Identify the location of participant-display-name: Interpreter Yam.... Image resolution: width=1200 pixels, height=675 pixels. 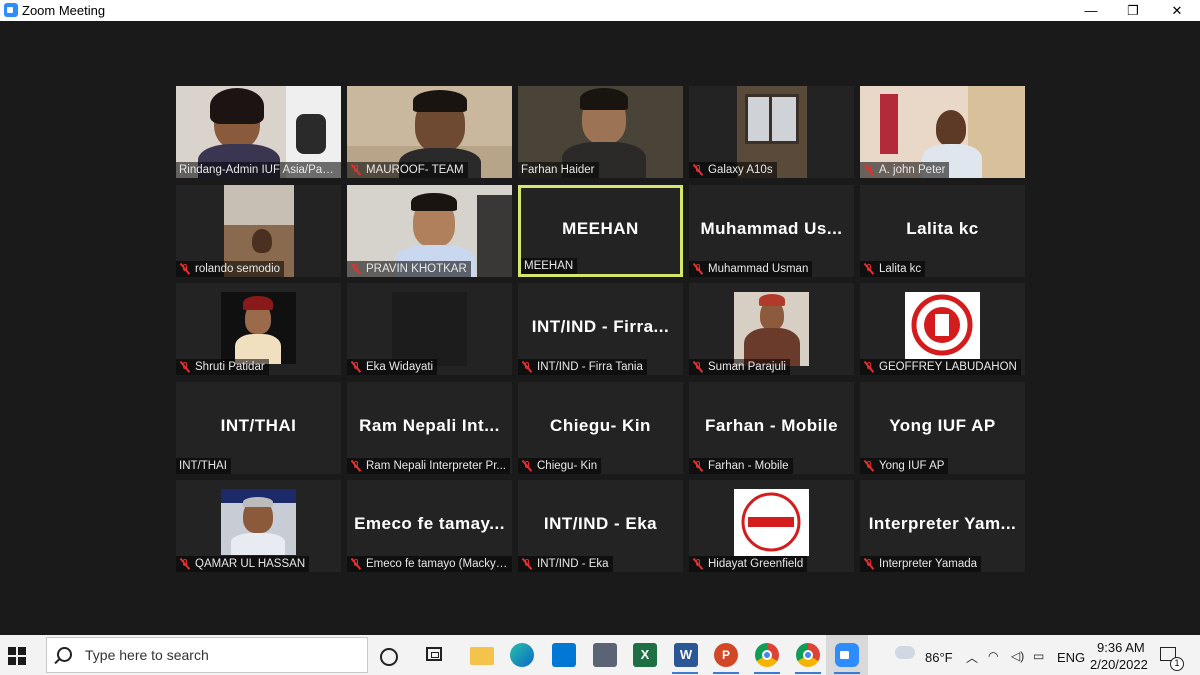
(942, 523).